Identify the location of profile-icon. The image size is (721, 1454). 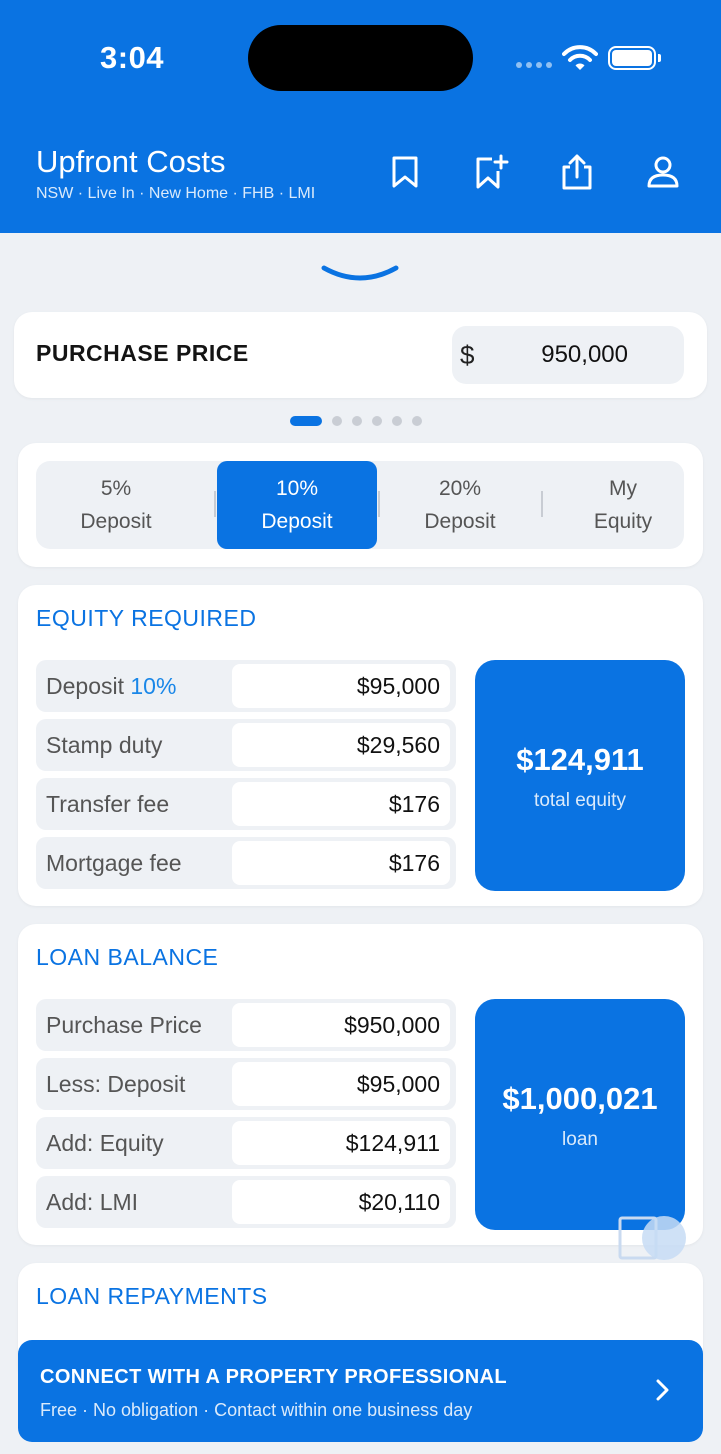
(663, 172).